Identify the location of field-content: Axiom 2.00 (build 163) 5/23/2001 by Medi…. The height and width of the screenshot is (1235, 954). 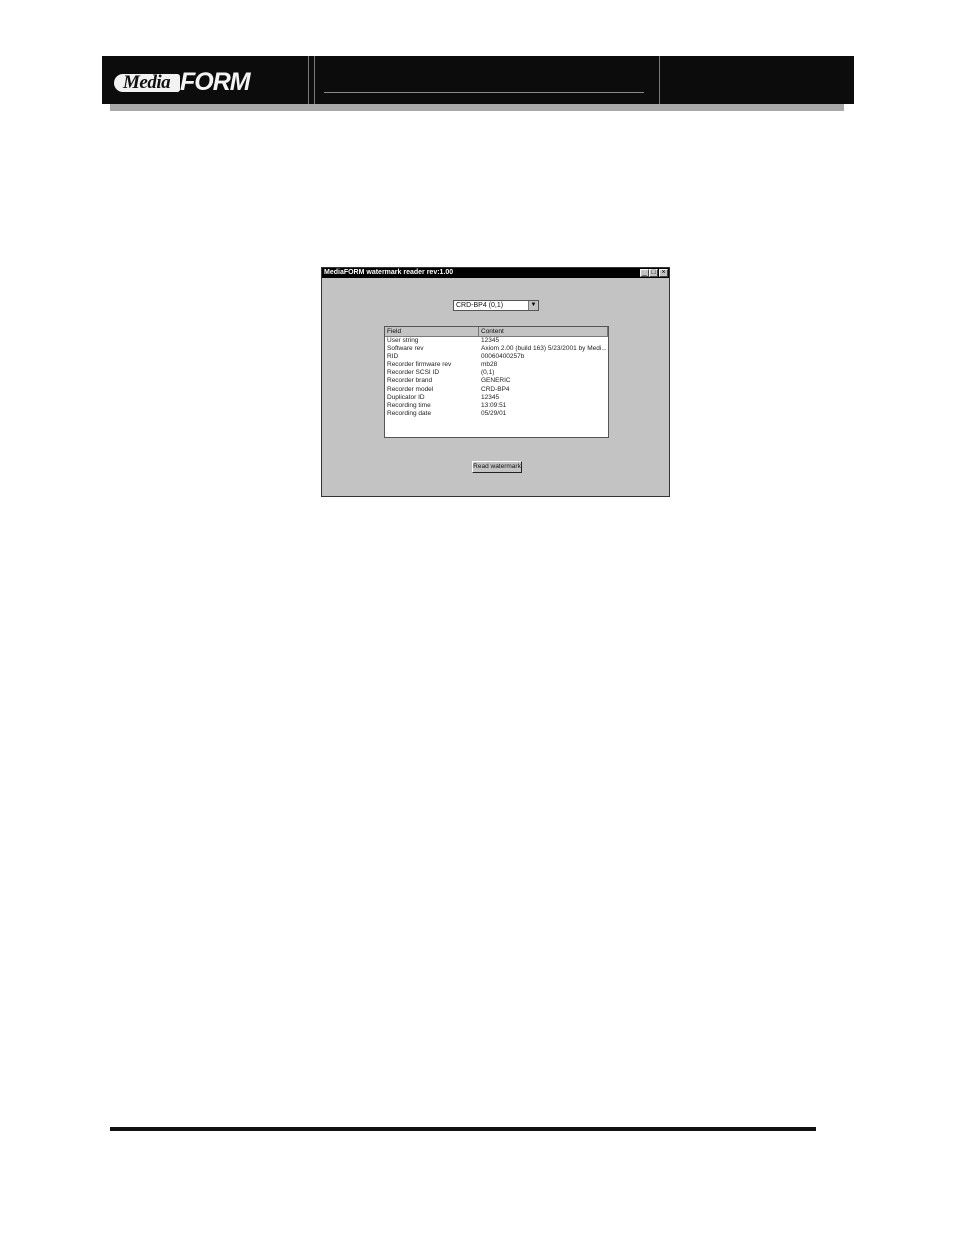
(544, 349).